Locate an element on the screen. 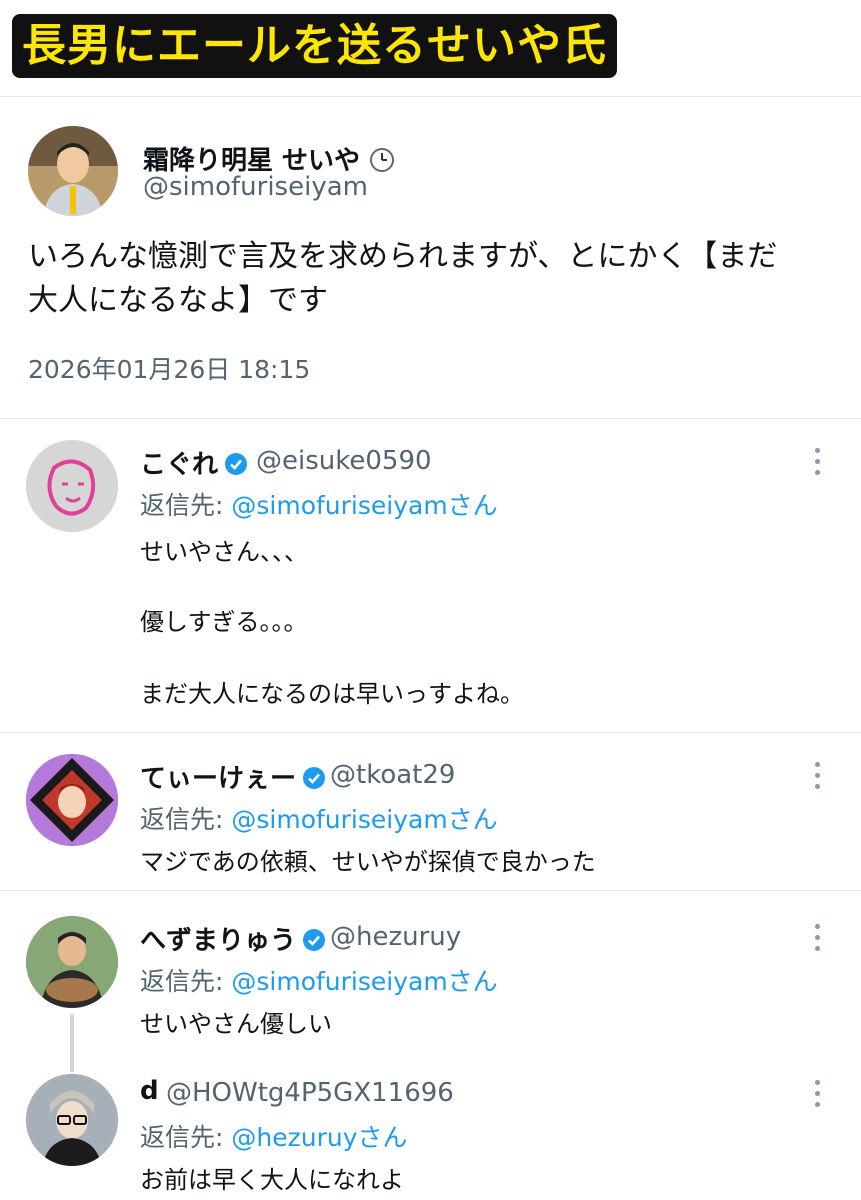 The image size is (861, 1200). reply-handle: @HOWtg4P5GX11696 is located at coordinates (310, 1093).